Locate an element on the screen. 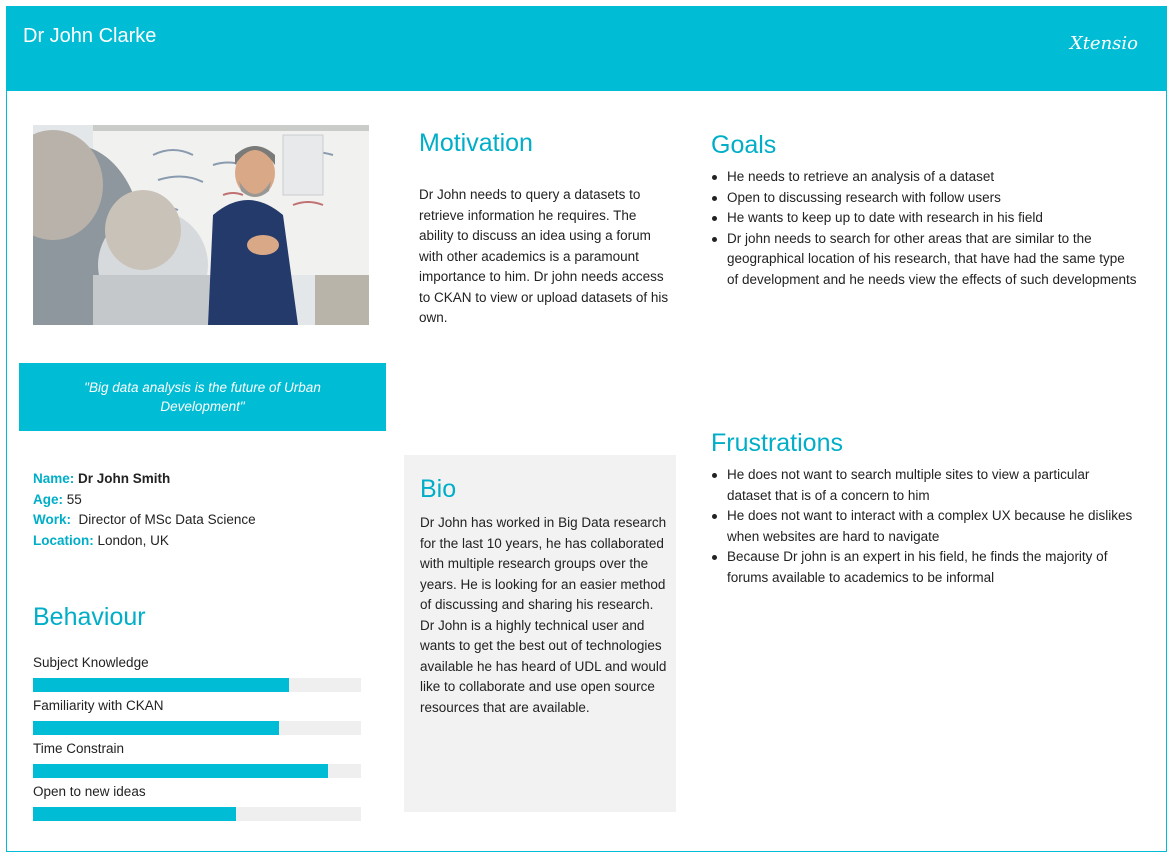  work-value: Director of MSc Data Science is located at coordinates (167, 519).